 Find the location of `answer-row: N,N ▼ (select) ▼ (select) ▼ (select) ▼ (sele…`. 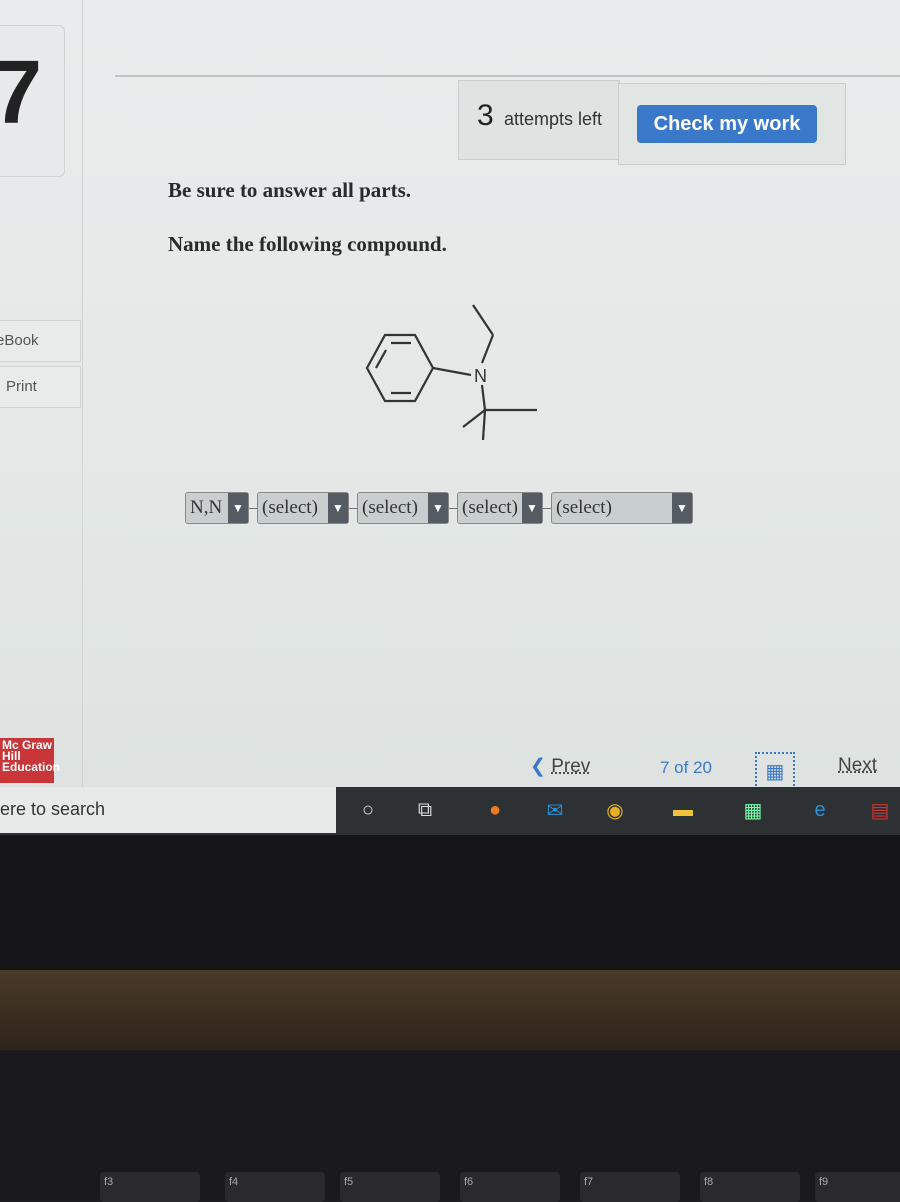

answer-row: N,N ▼ (select) ▼ (select) ▼ (select) ▼ (sele… is located at coordinates (439, 508).